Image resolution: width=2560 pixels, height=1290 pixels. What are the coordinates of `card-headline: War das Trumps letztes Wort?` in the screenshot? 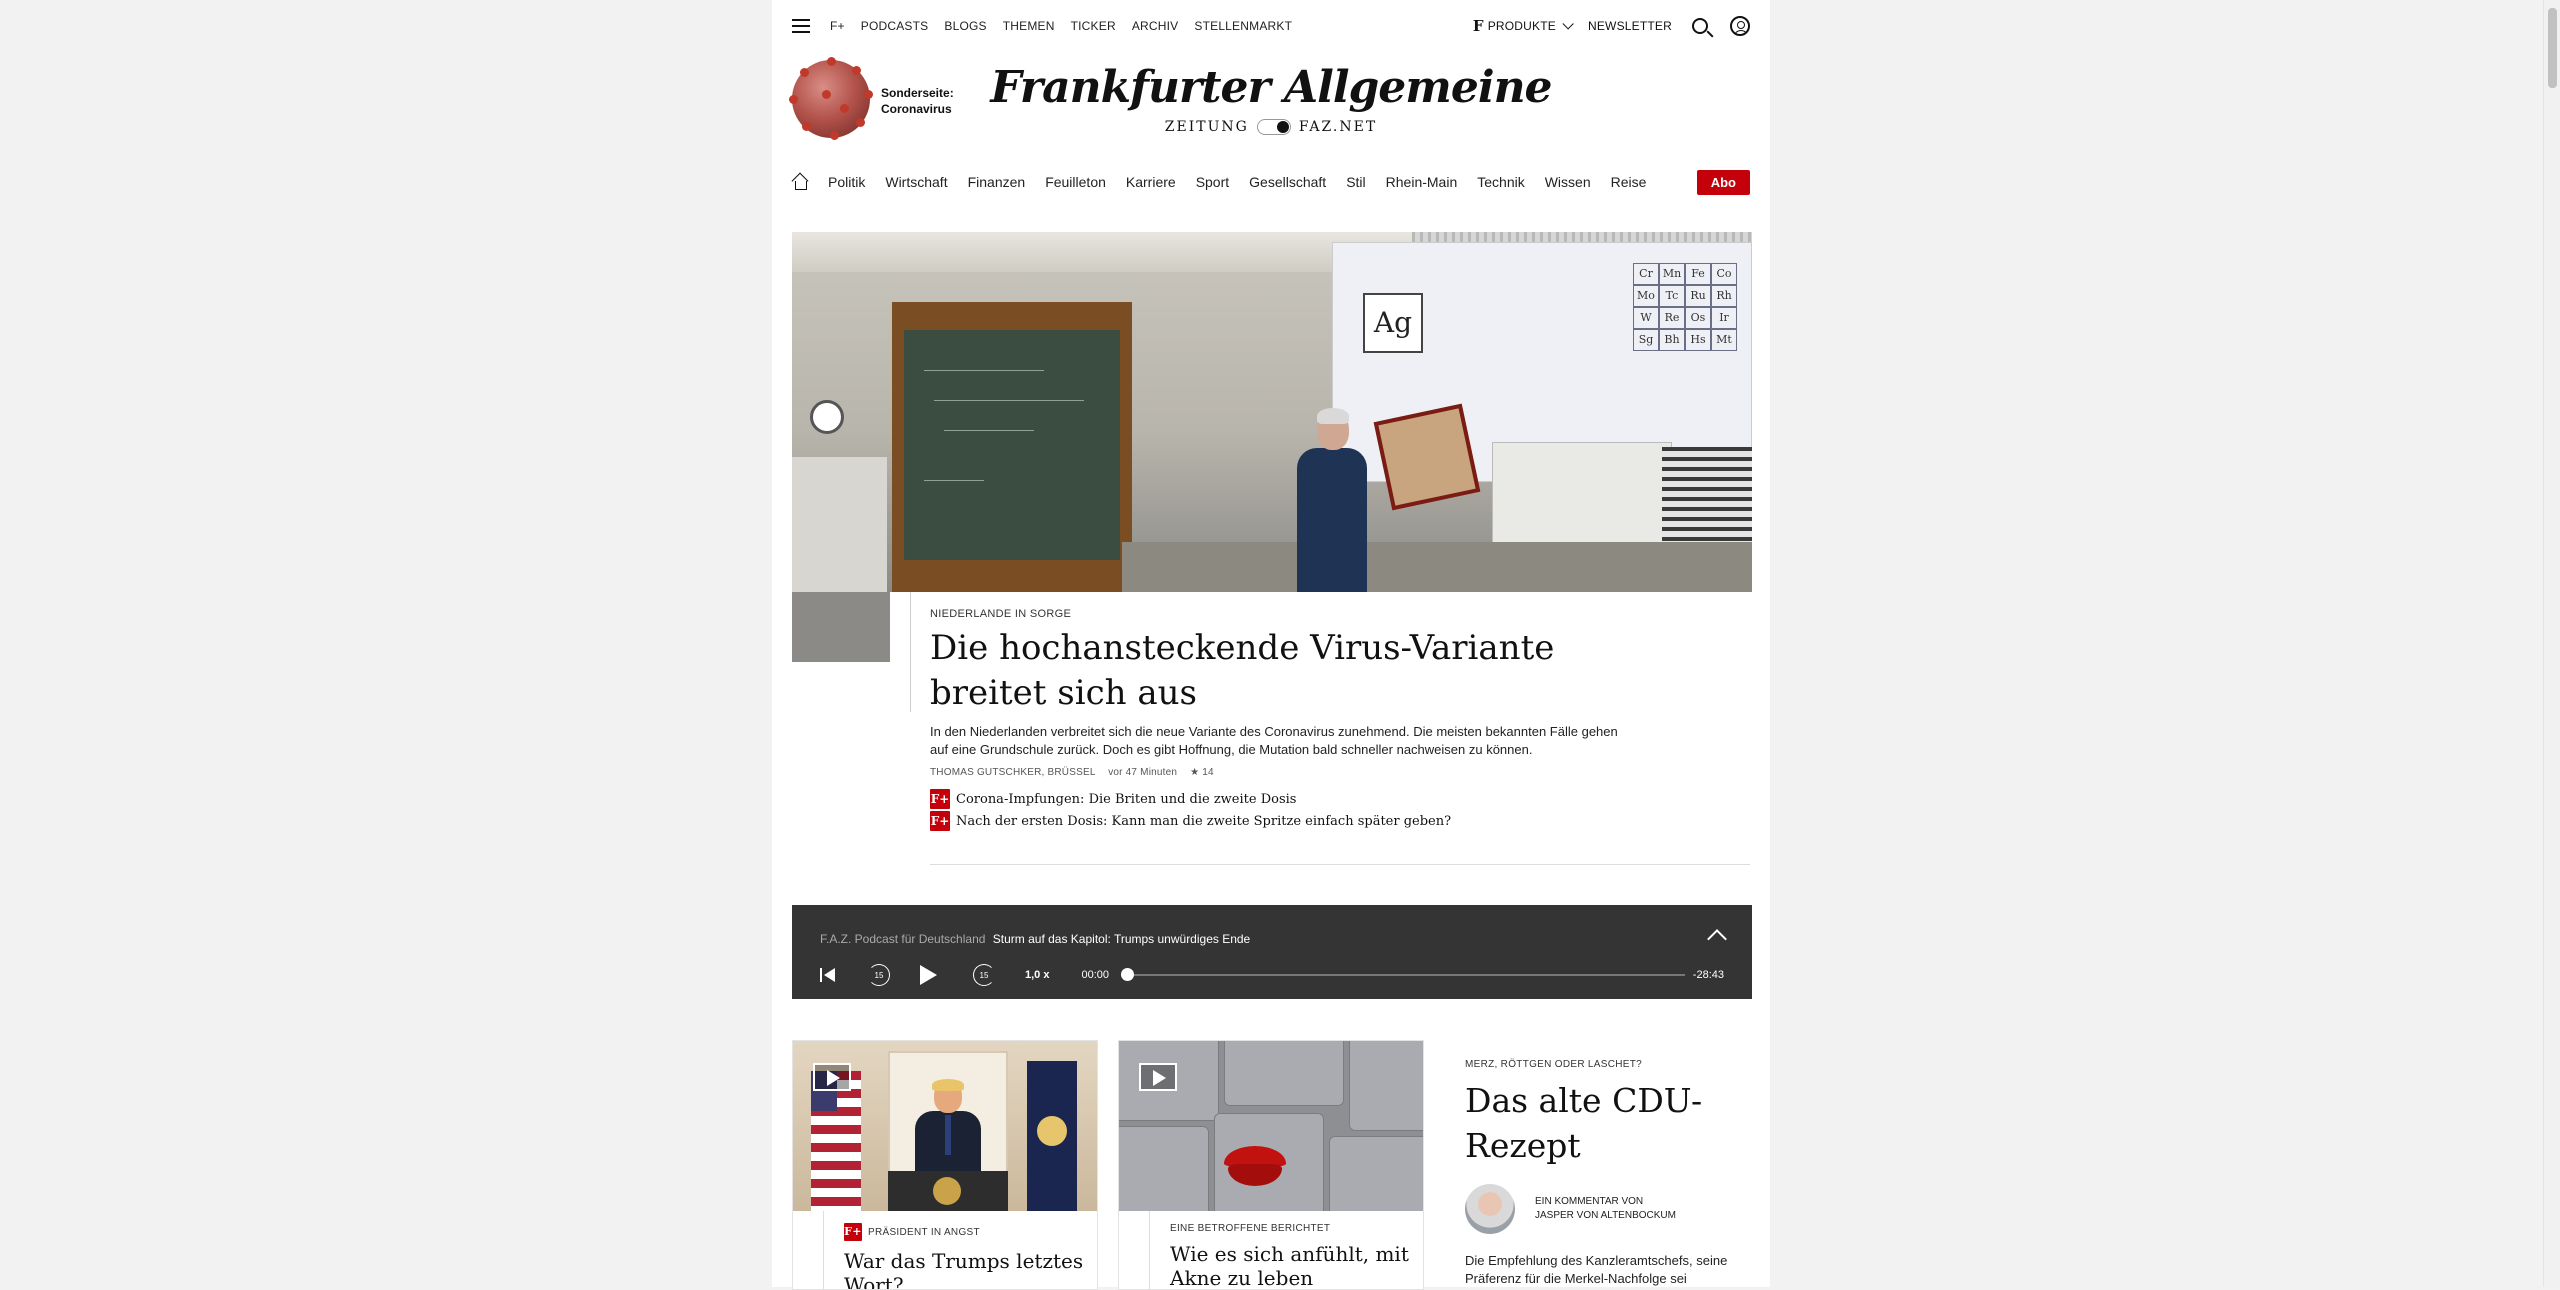 It's located at (965, 1269).